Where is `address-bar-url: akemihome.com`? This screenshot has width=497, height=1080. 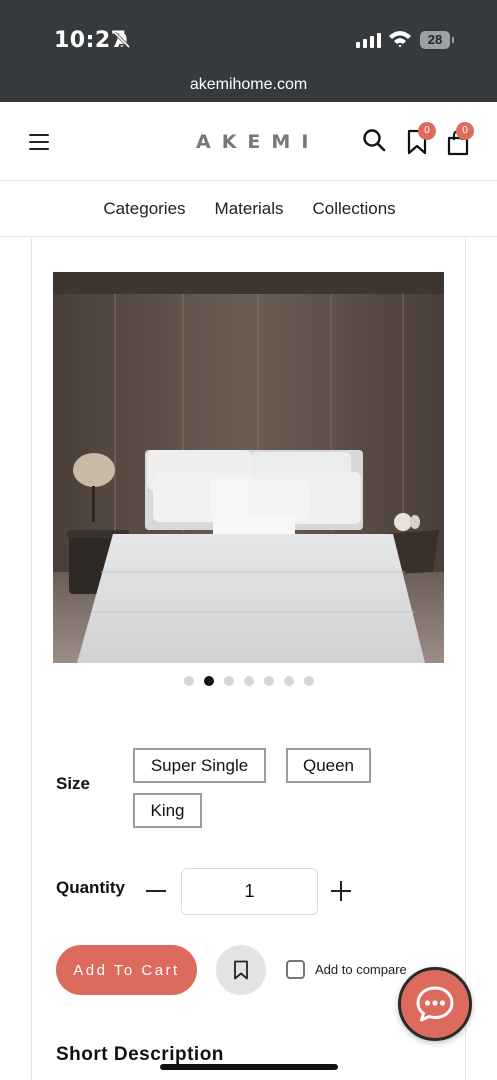 address-bar-url: akemihome.com is located at coordinates (248, 85).